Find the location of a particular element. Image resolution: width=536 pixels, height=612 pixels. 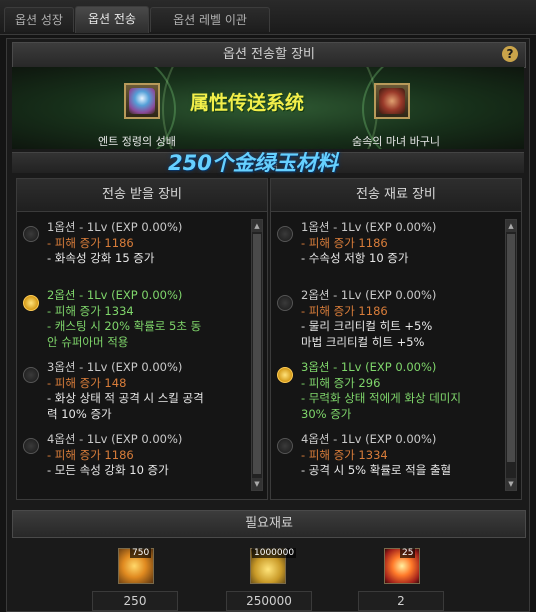

option-effect-text: - 캐스팅 시 20% 확률로 5초 동 is located at coordinates (124, 326).